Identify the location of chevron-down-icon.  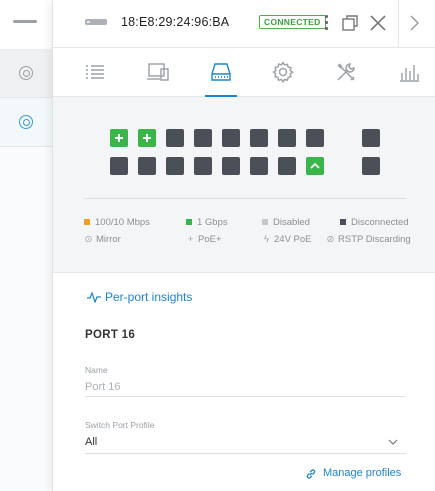
(393, 442).